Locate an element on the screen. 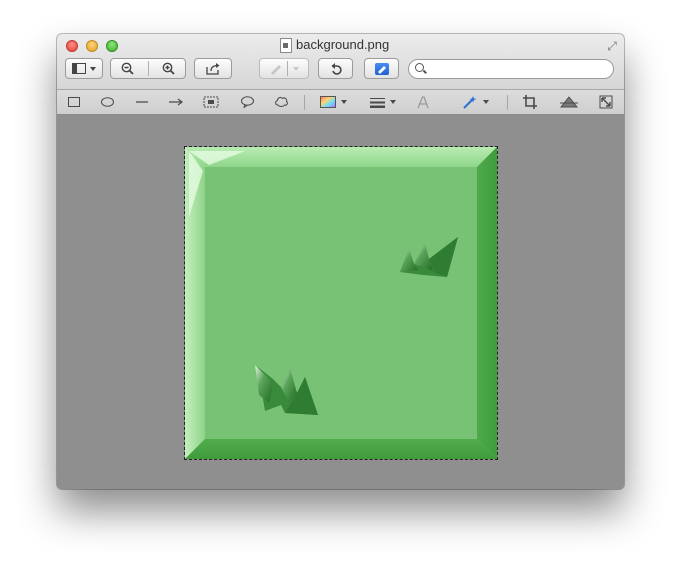 The width and height of the screenshot is (681, 568). instant-alpha-tool is located at coordinates (476, 102).